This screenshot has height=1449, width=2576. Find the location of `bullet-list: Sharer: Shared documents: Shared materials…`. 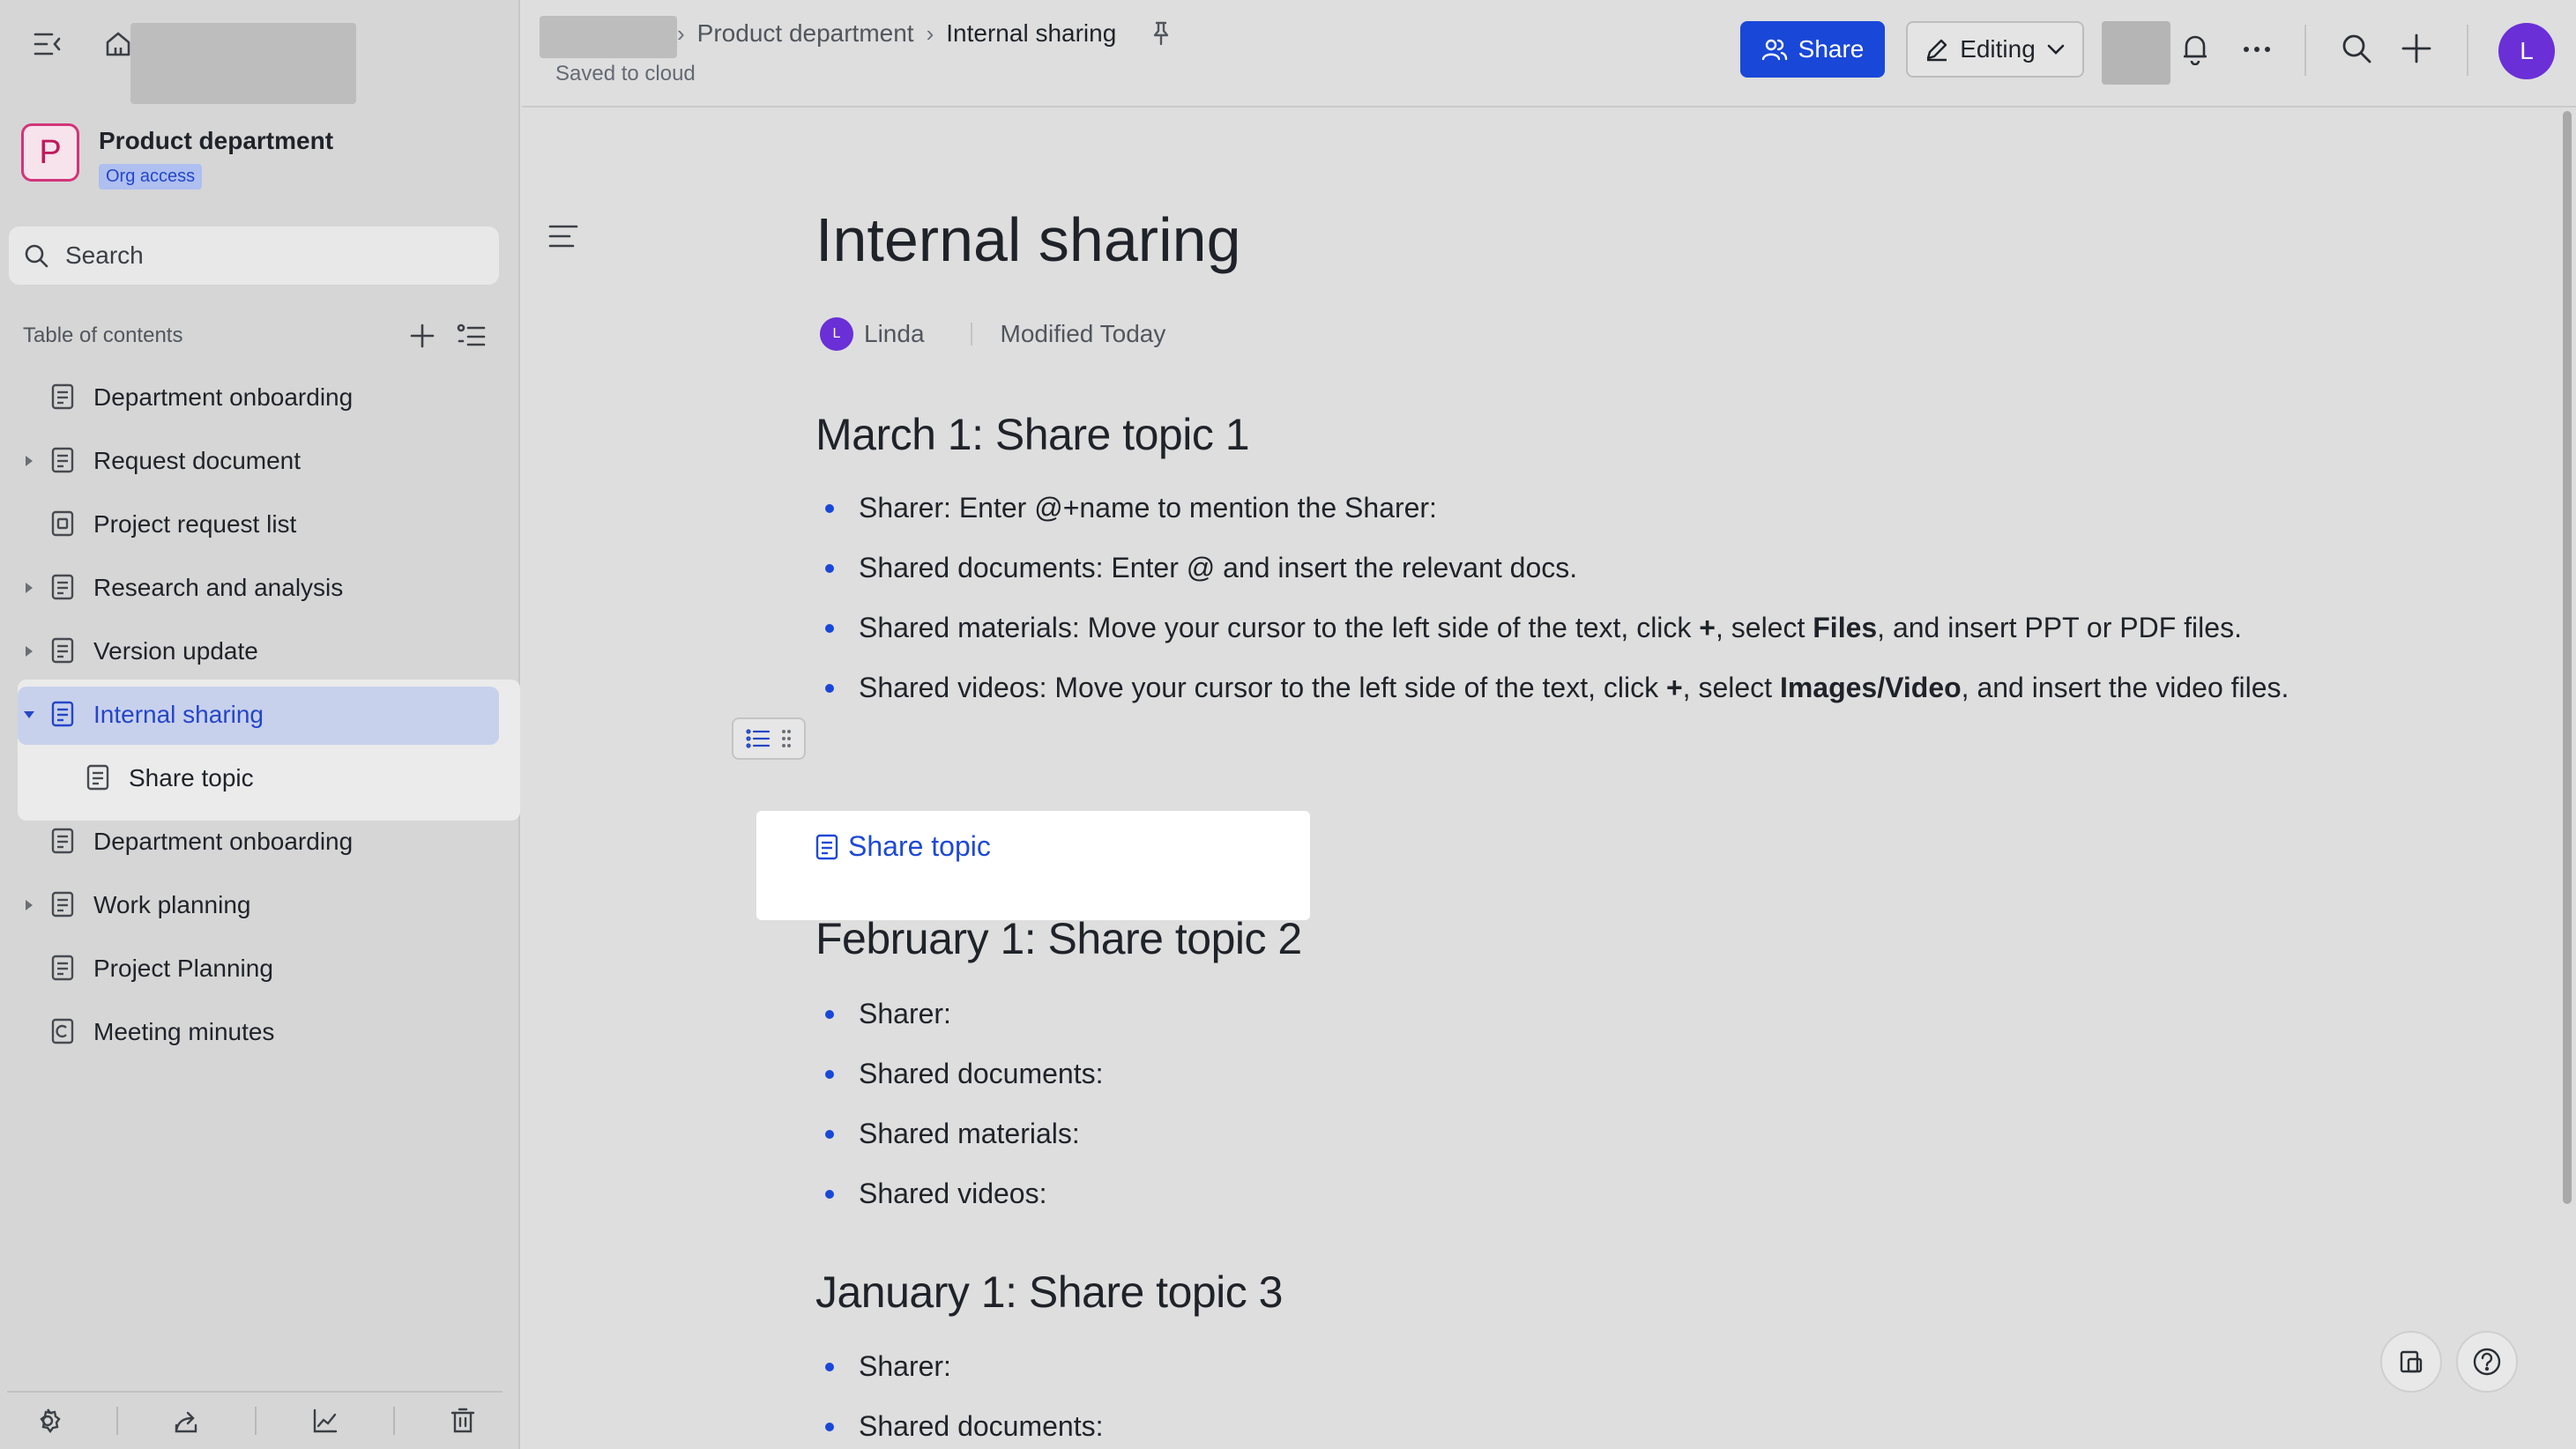

bullet-list: Sharer: Shared documents: Shared materials… is located at coordinates (1560, 1110).